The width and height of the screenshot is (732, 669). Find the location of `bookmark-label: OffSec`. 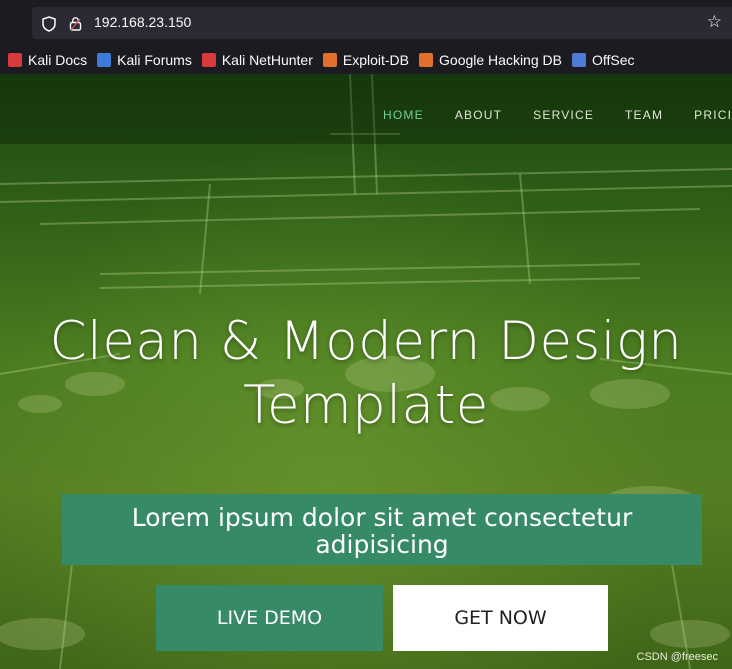

bookmark-label: OffSec is located at coordinates (613, 59).